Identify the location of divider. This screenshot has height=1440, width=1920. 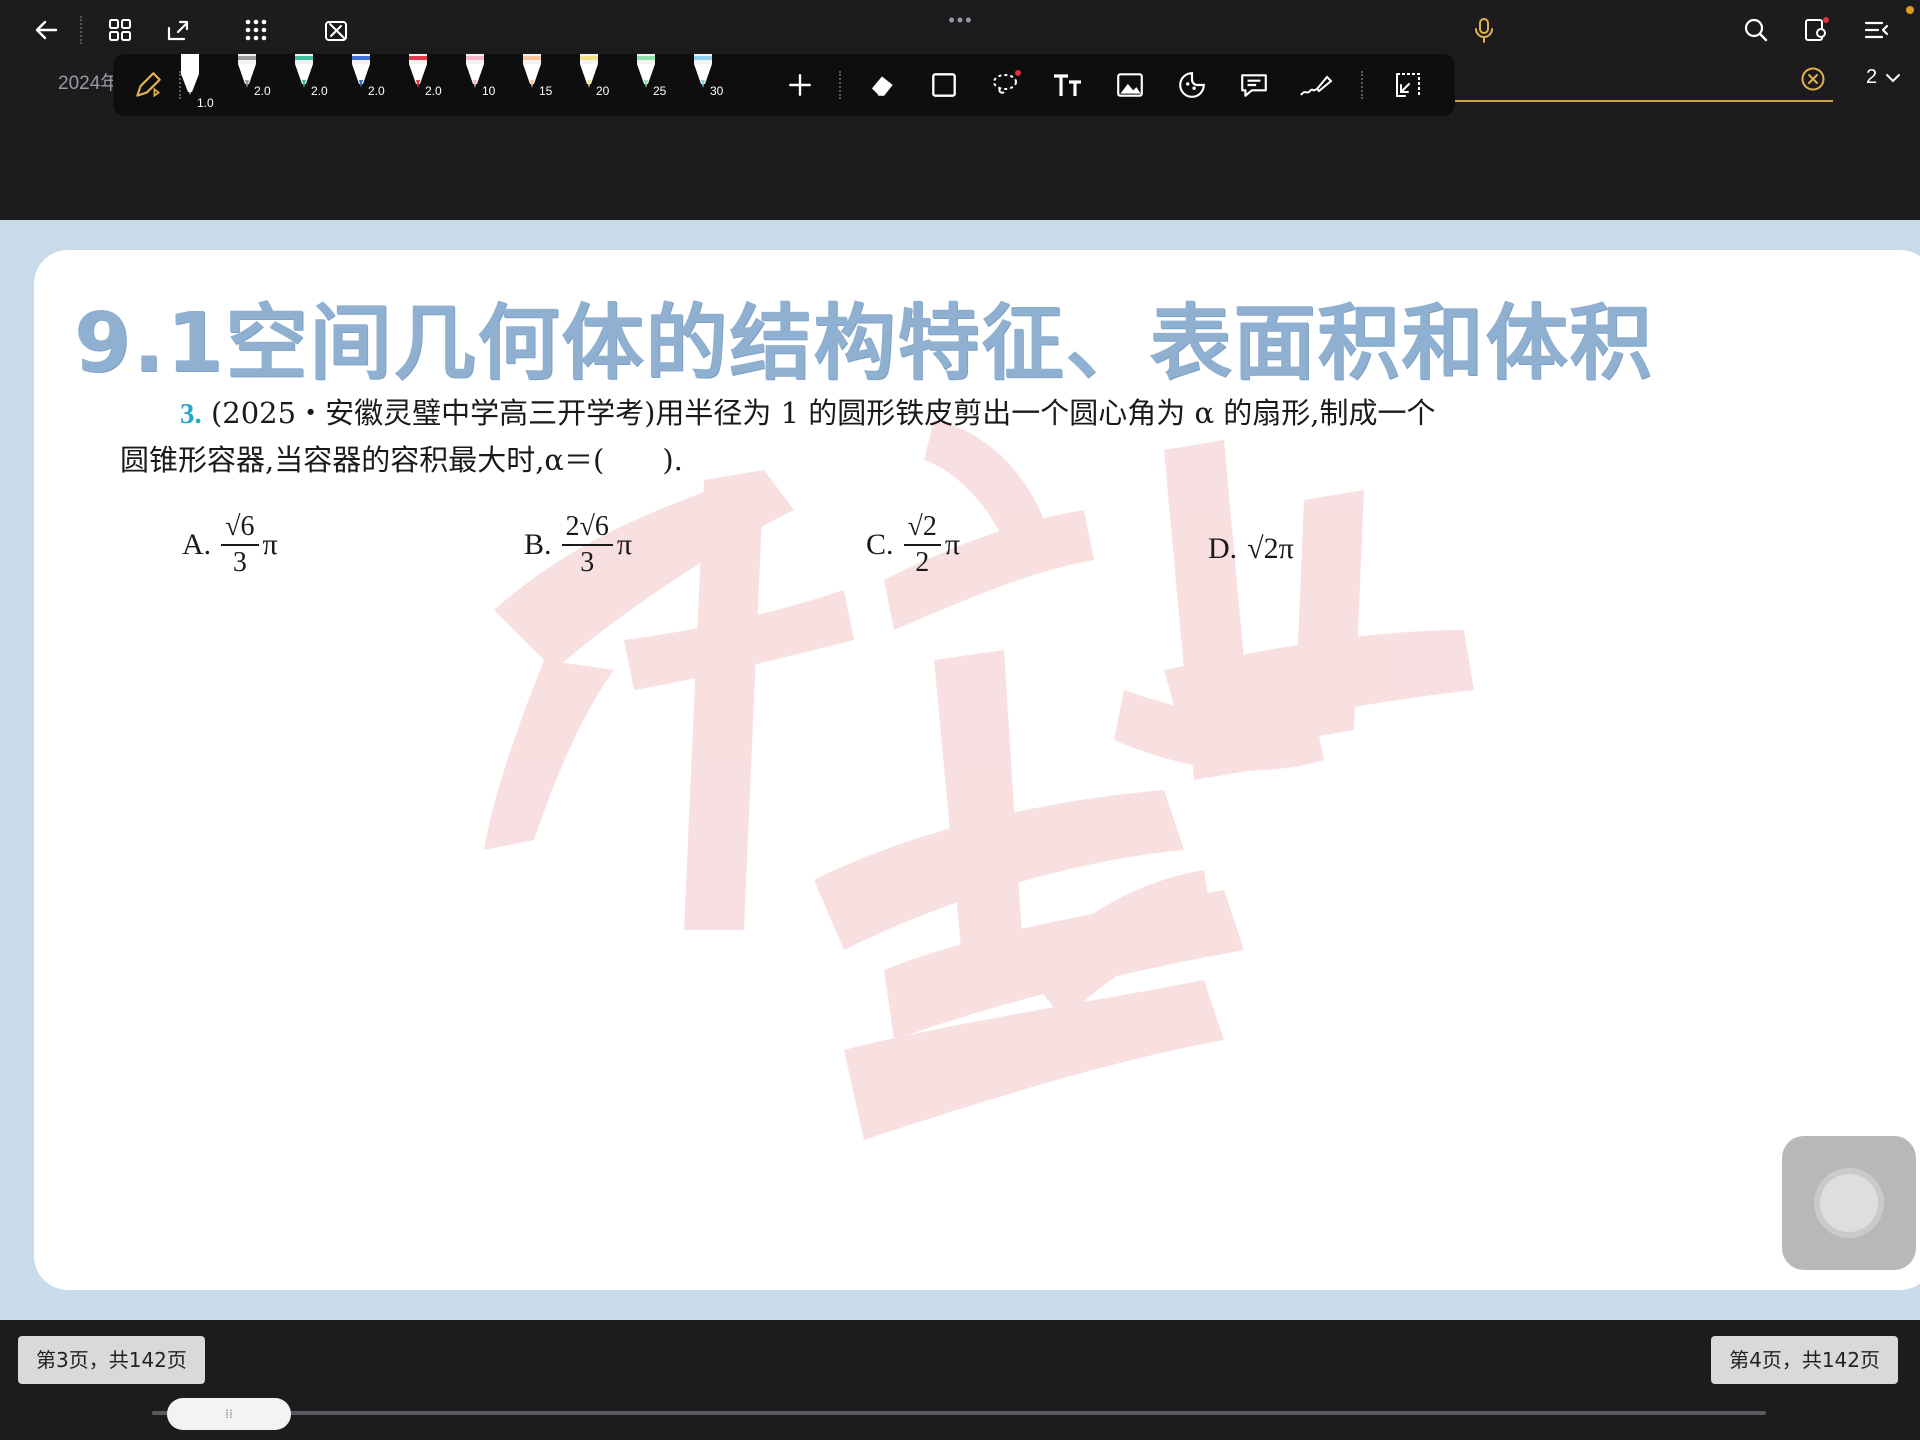
(81, 30).